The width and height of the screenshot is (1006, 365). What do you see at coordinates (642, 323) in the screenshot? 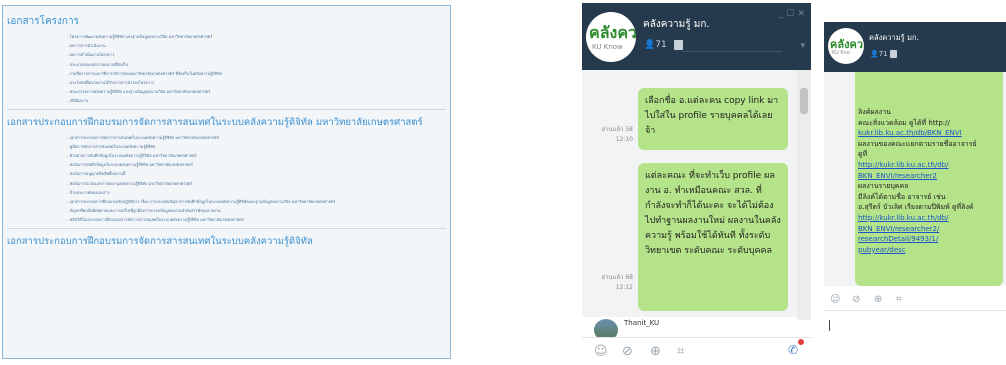
I see `sender-name: Thanit_KU` at bounding box center [642, 323].